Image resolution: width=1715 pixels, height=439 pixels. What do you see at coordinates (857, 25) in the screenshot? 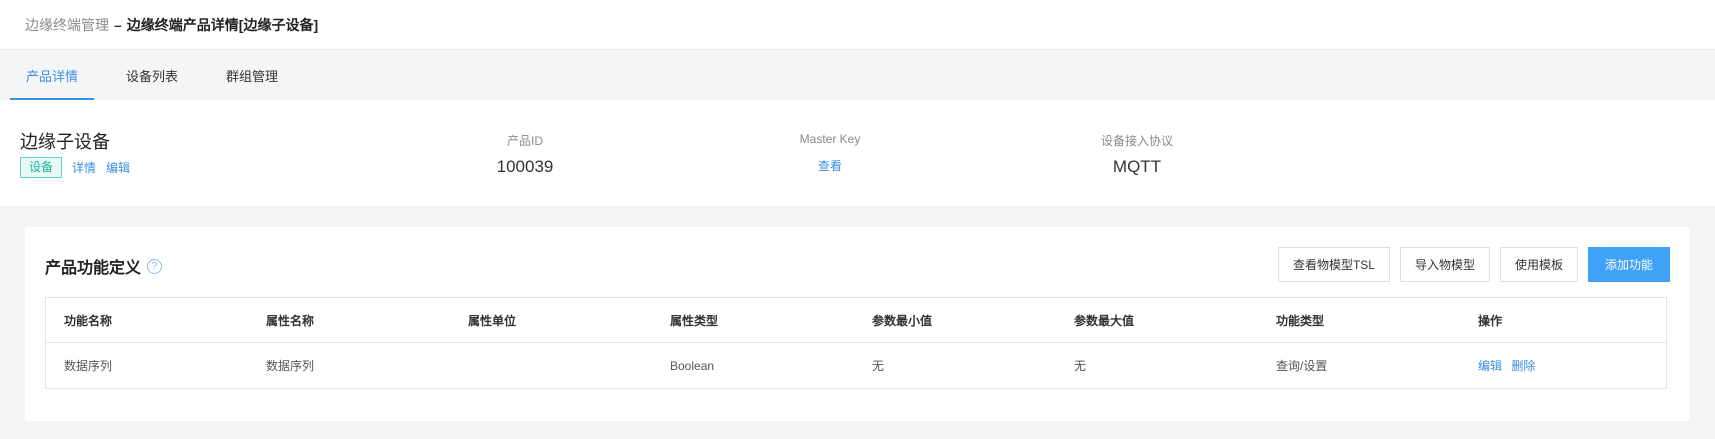
I see `breadcrumb: 边缘终端管理 – 边缘终端产品详情[边缘子设备]` at bounding box center [857, 25].